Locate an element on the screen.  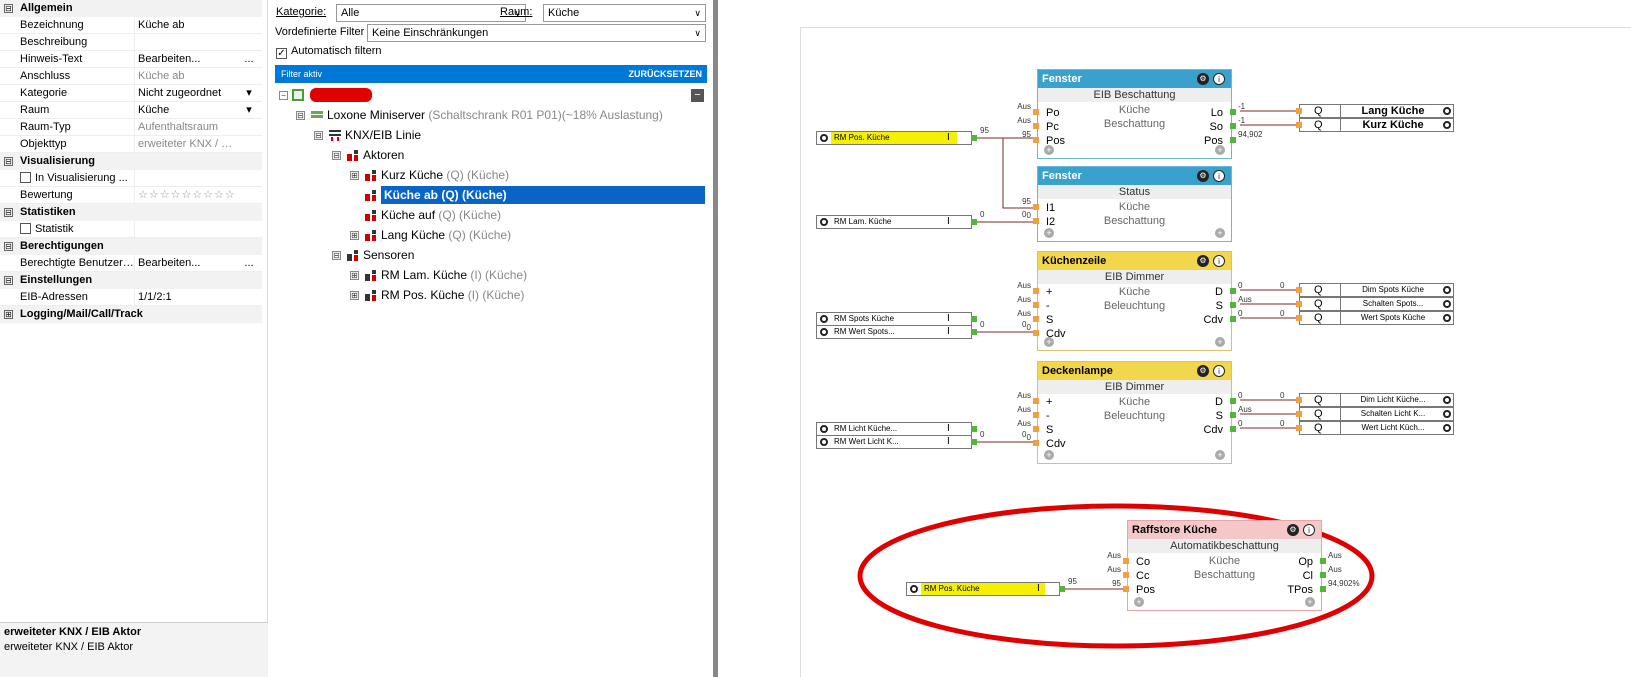
input-name: RM Pos. Küche is located at coordinates (862, 137).